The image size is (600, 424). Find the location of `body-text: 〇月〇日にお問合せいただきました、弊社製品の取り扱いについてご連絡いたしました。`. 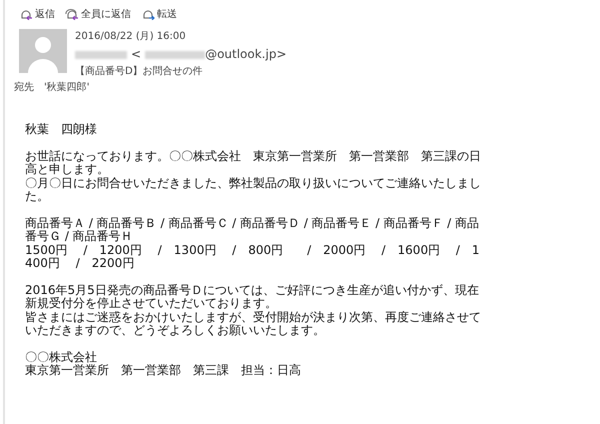

body-text: 〇月〇日にお問合せいただきました、弊社製品の取り扱いについてご連絡いたしました。 is located at coordinates (253, 190).